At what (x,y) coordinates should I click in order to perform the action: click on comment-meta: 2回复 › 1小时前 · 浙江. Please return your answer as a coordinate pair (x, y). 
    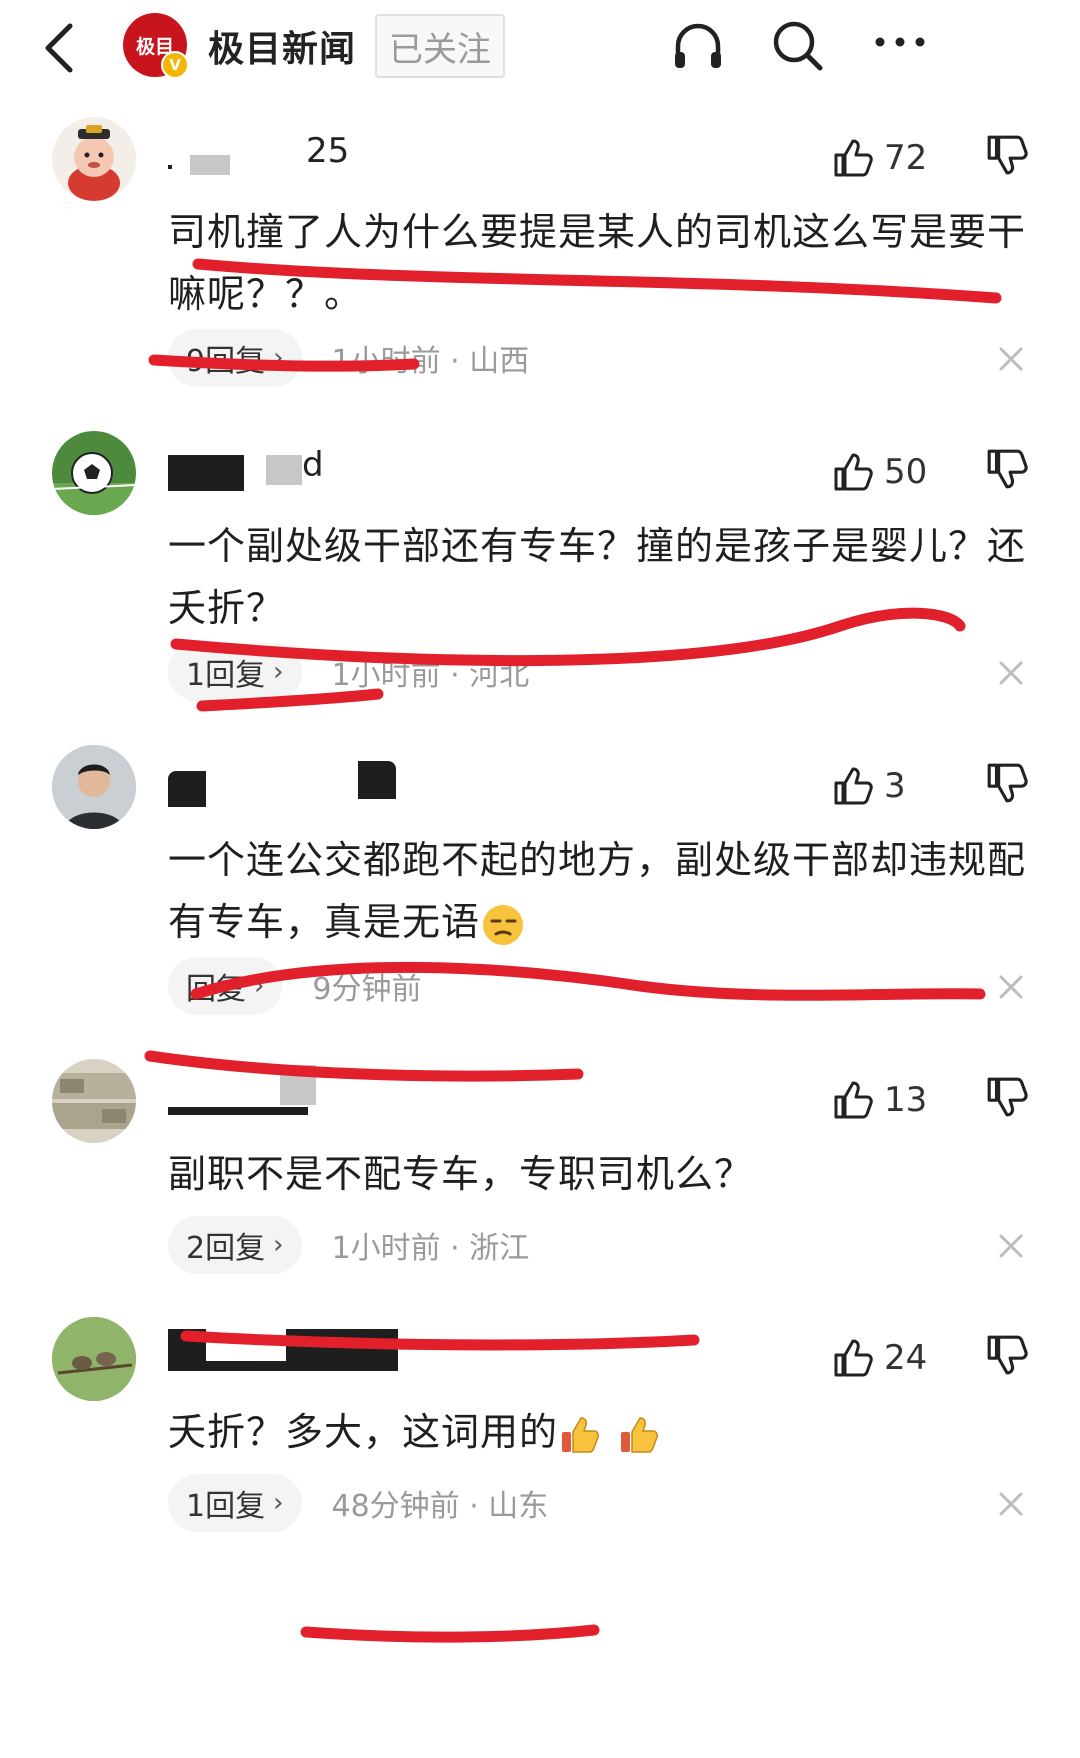
    Looking at the image, I should click on (348, 1245).